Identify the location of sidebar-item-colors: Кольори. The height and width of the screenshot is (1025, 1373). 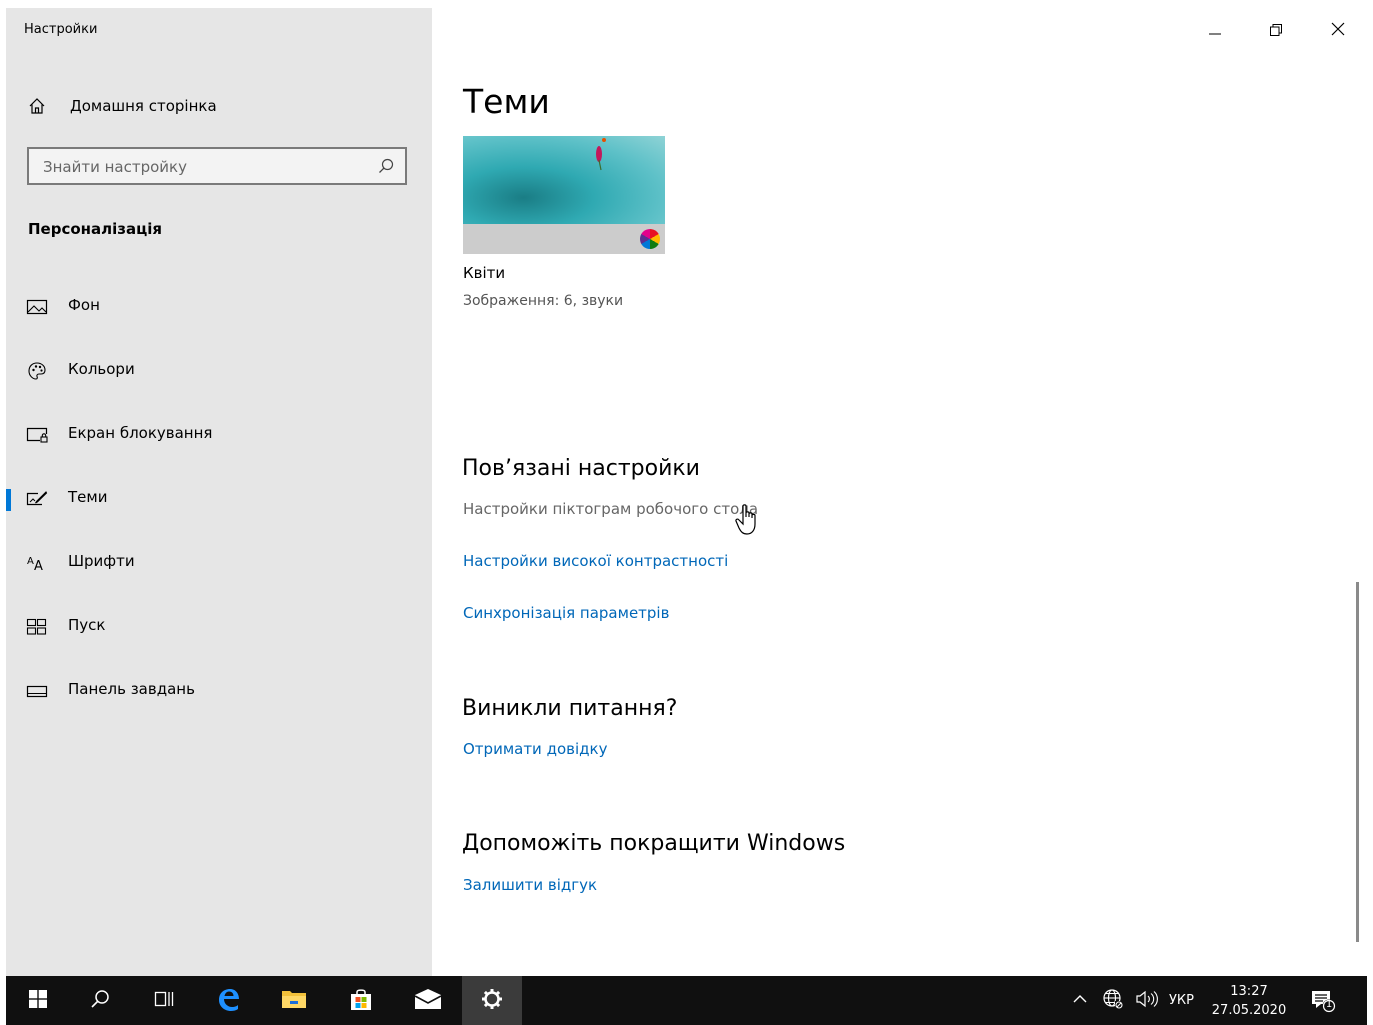
(219, 371).